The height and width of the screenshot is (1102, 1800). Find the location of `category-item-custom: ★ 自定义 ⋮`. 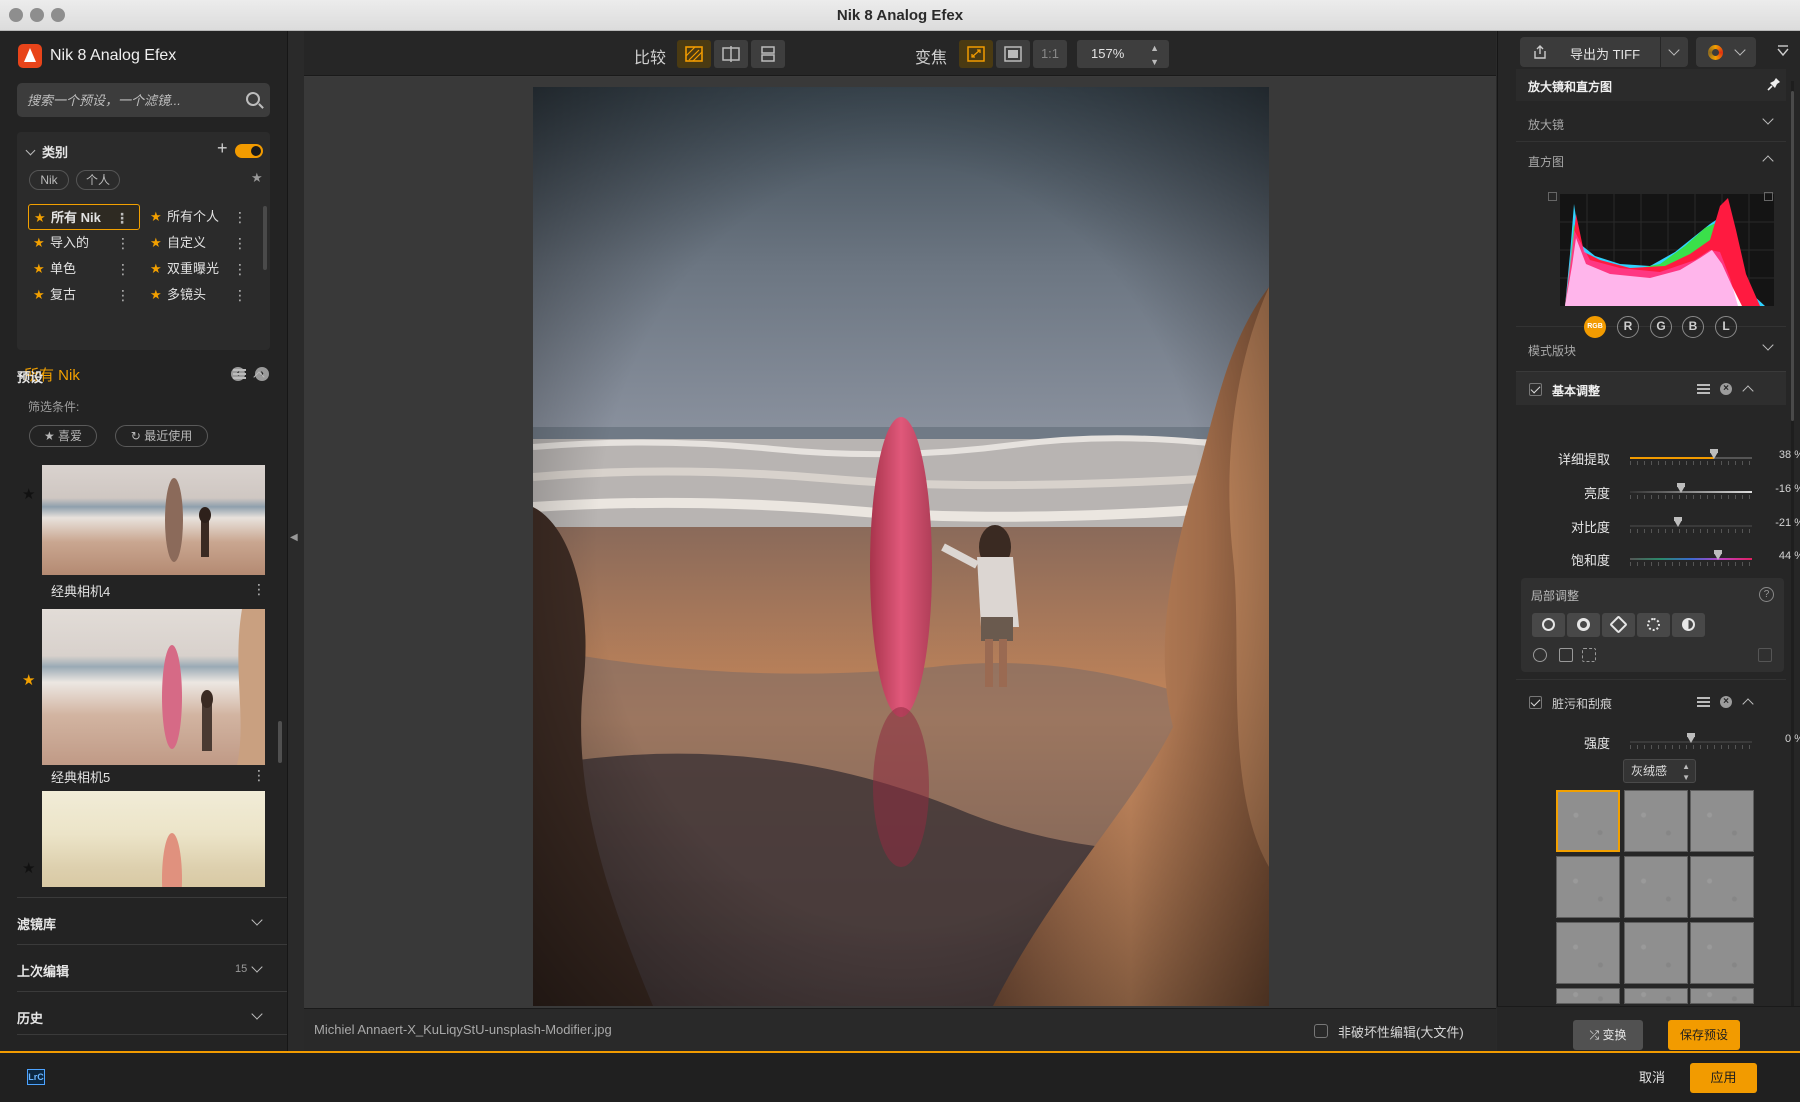

category-item-custom: ★ 自定义 ⋮ is located at coordinates (201, 243).